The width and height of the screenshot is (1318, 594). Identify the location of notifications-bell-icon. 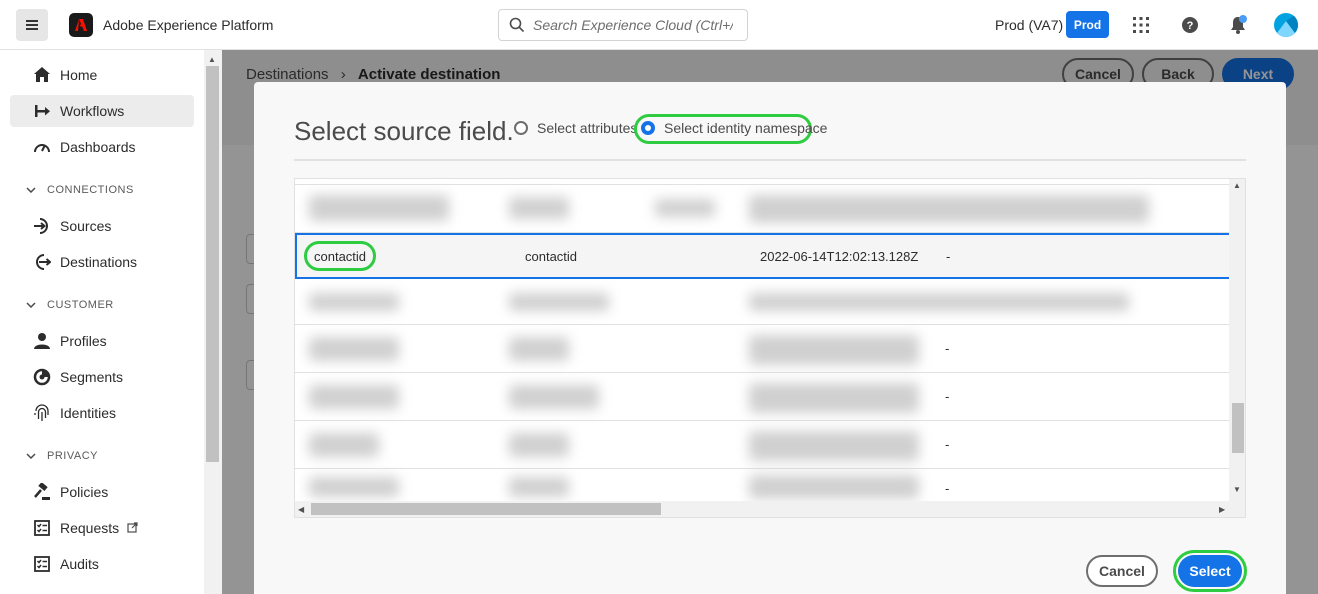
(1238, 25).